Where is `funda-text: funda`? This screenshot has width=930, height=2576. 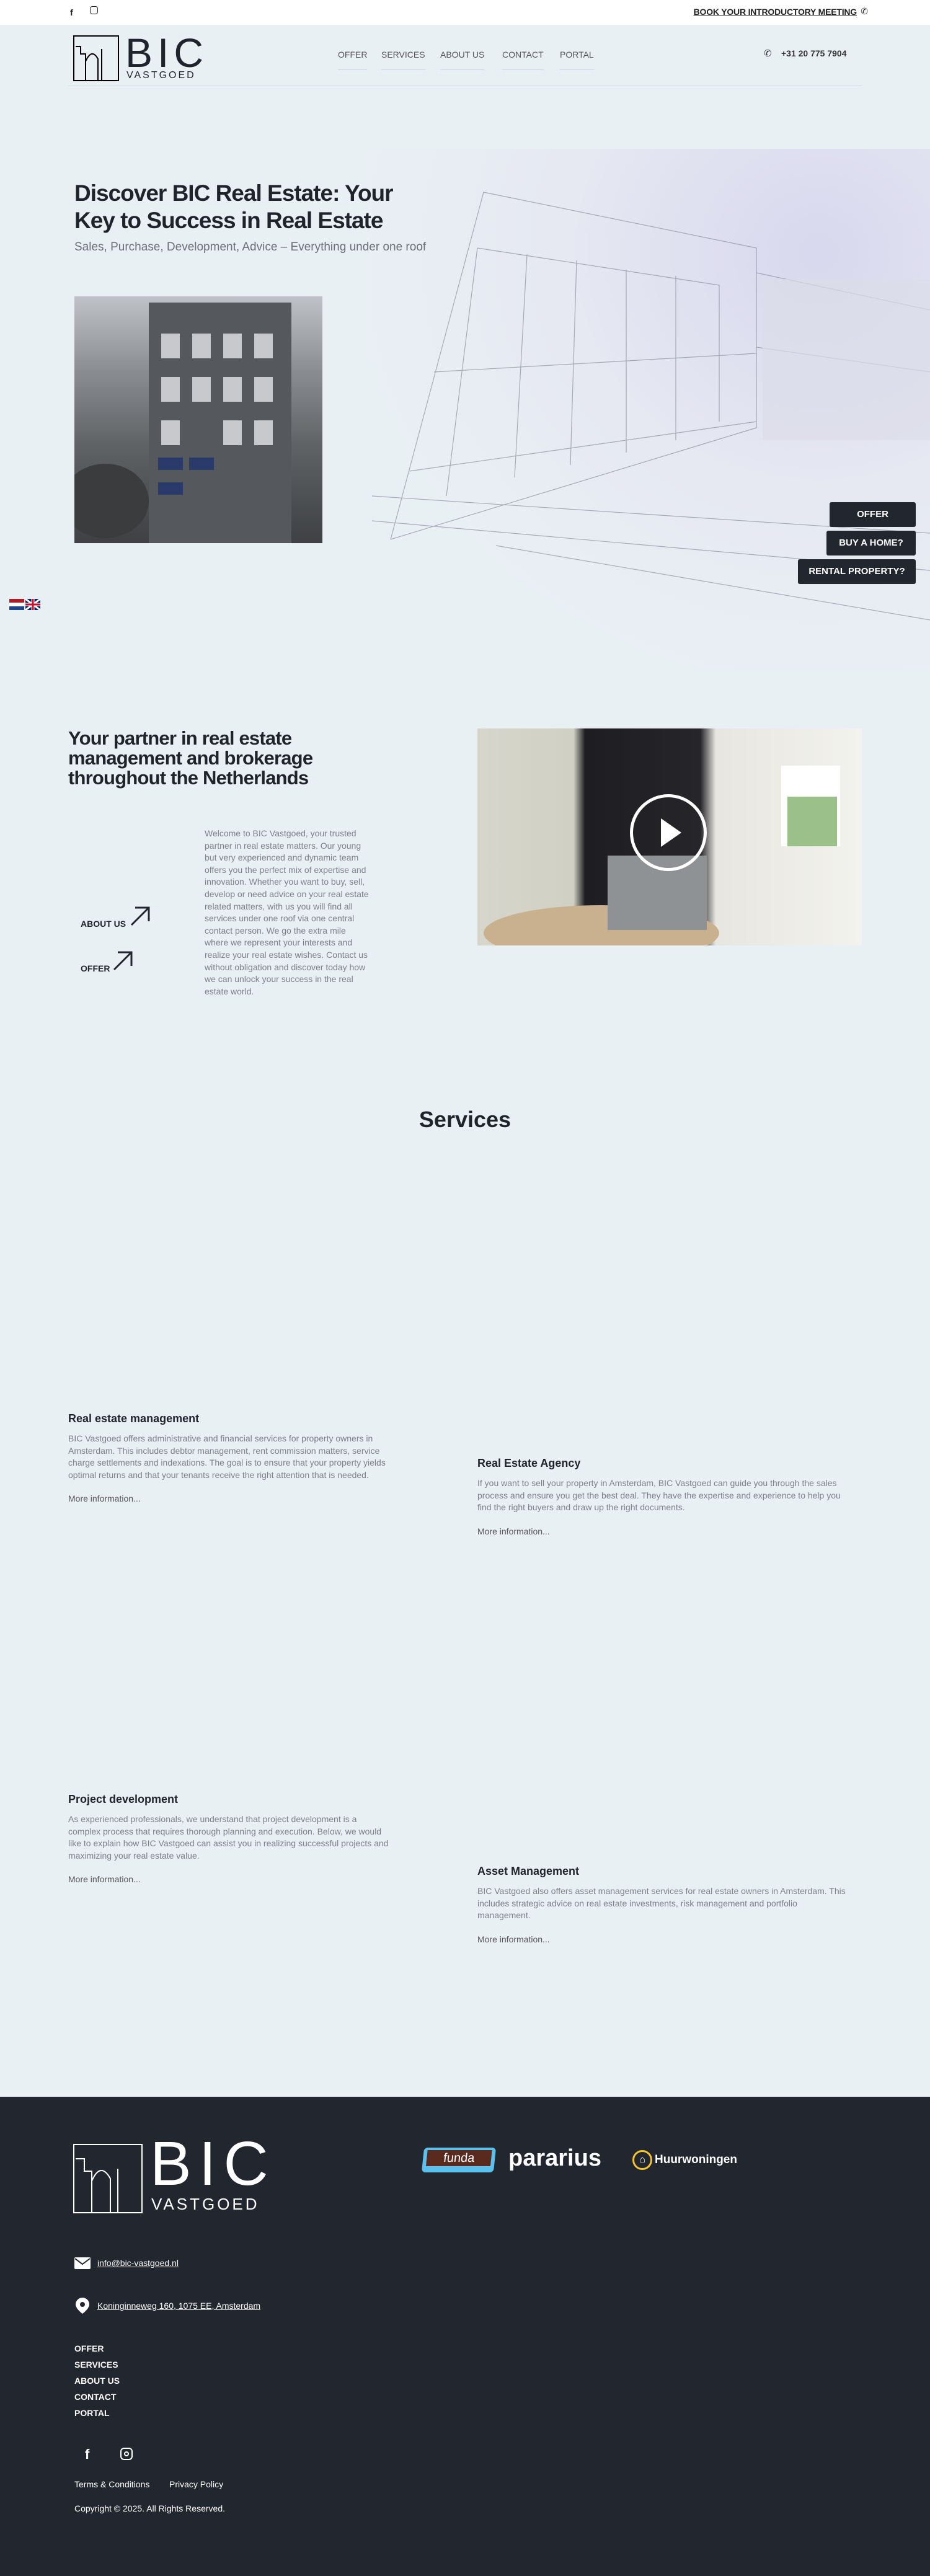
funda-text: funda is located at coordinates (458, 2158).